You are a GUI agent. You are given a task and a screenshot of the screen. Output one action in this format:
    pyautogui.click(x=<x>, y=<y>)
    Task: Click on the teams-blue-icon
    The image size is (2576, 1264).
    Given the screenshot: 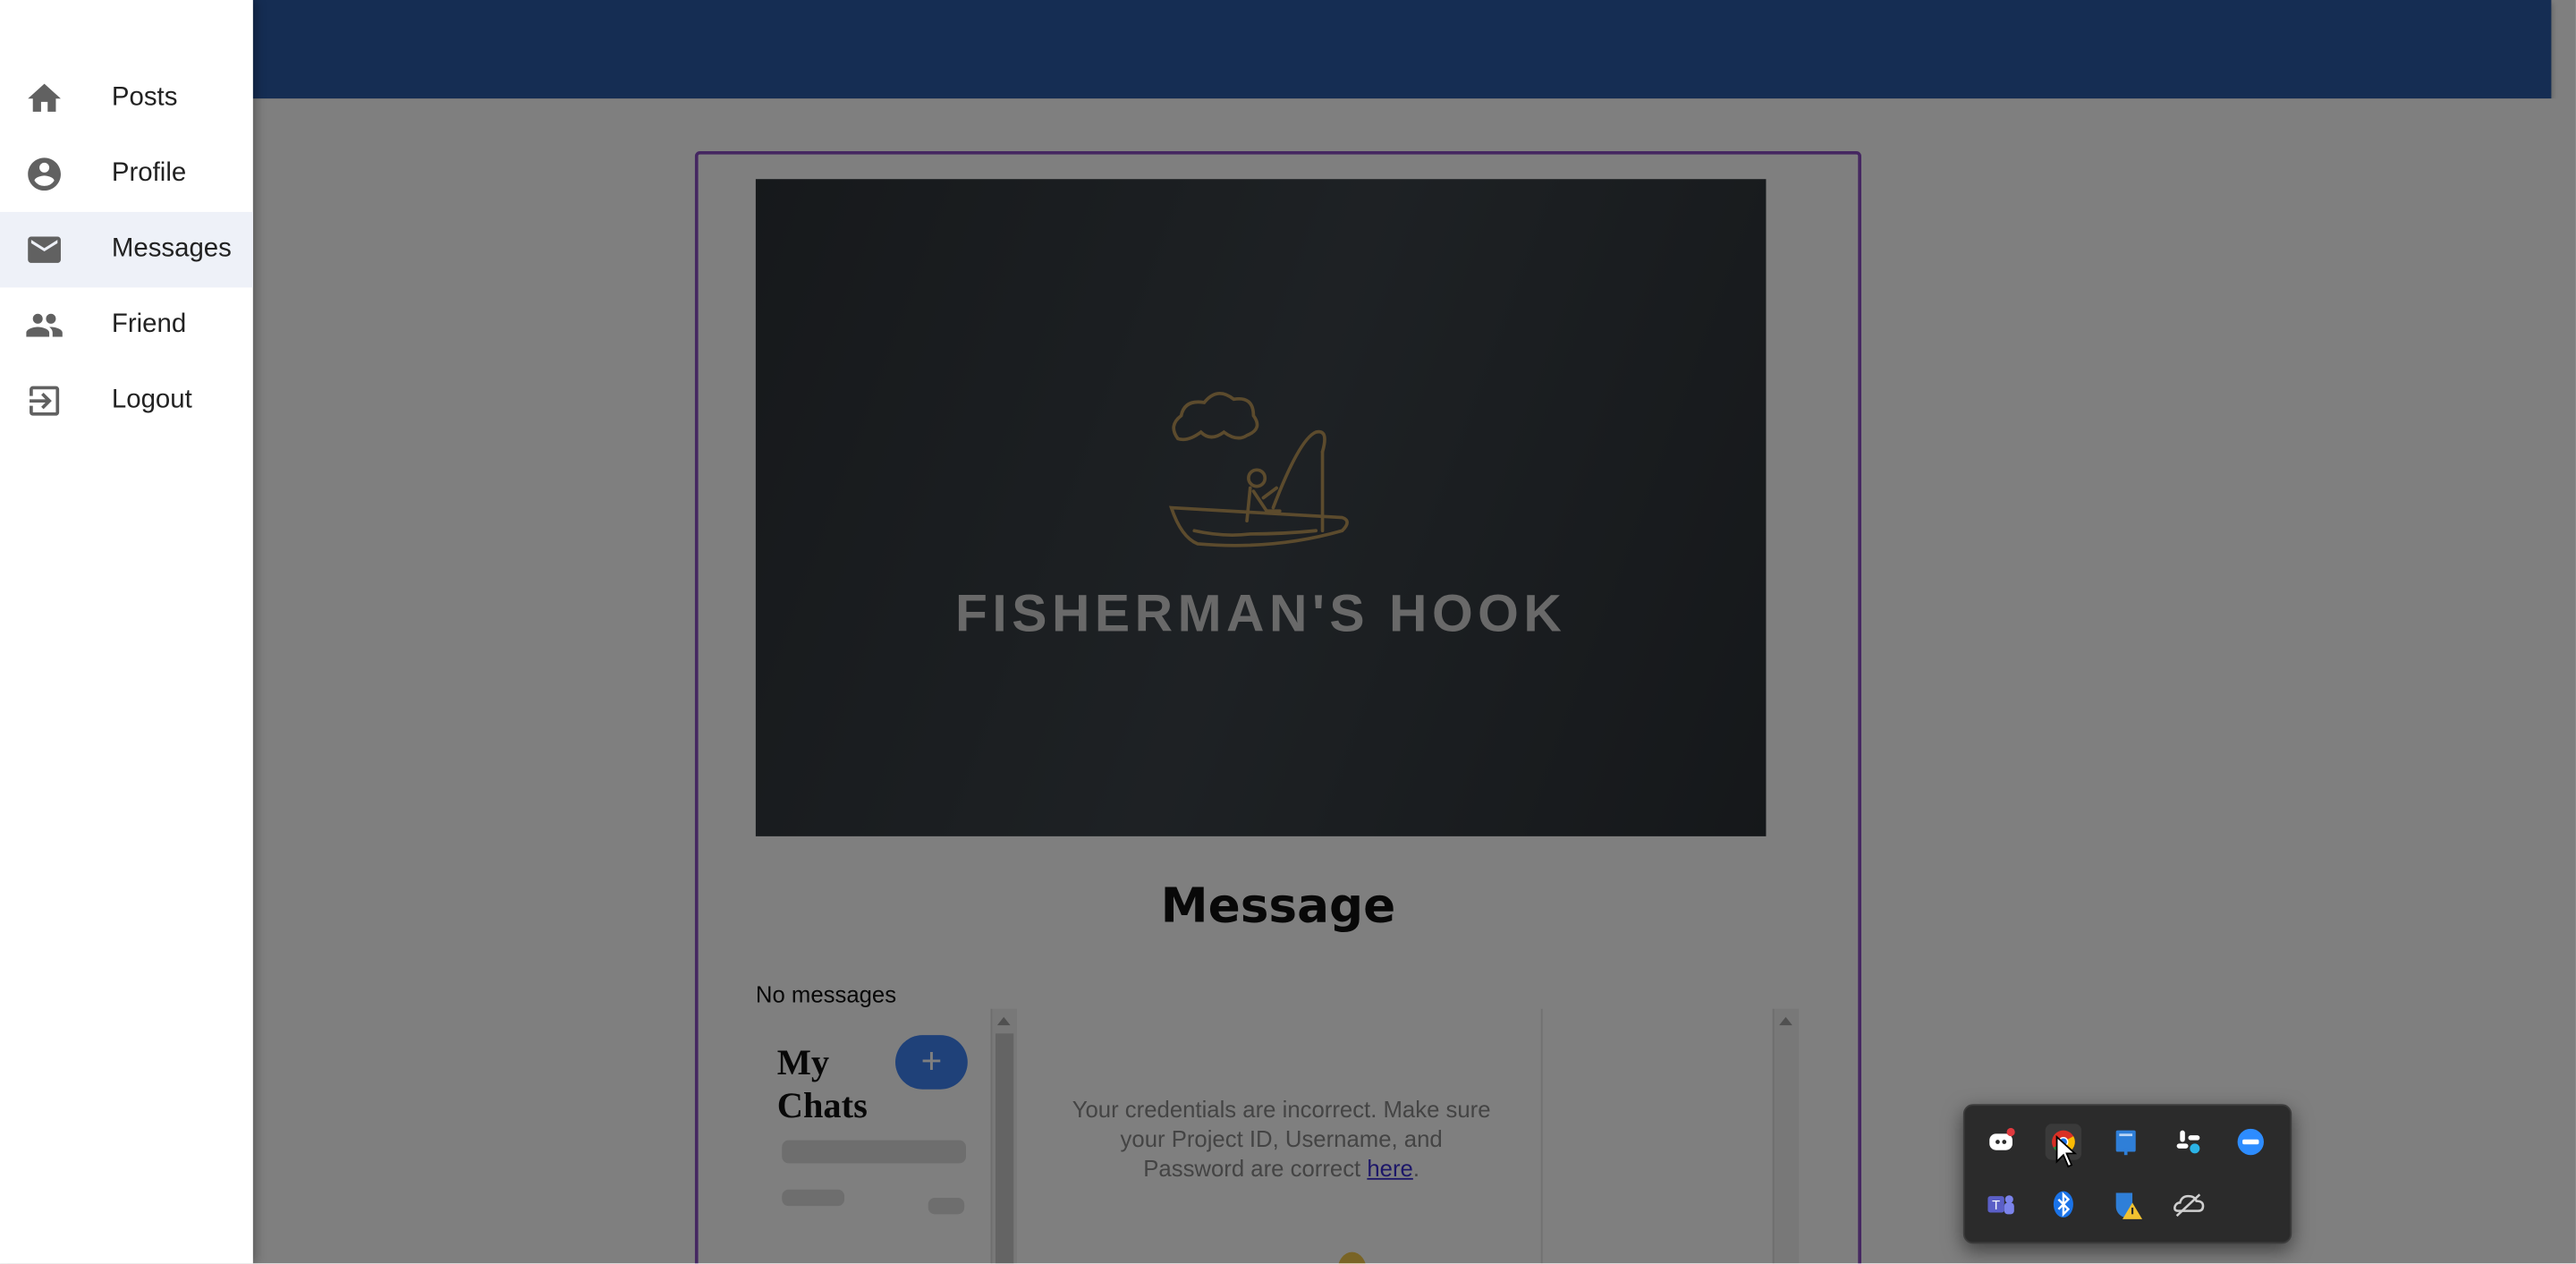 What is the action you would take?
    pyautogui.click(x=2125, y=1142)
    